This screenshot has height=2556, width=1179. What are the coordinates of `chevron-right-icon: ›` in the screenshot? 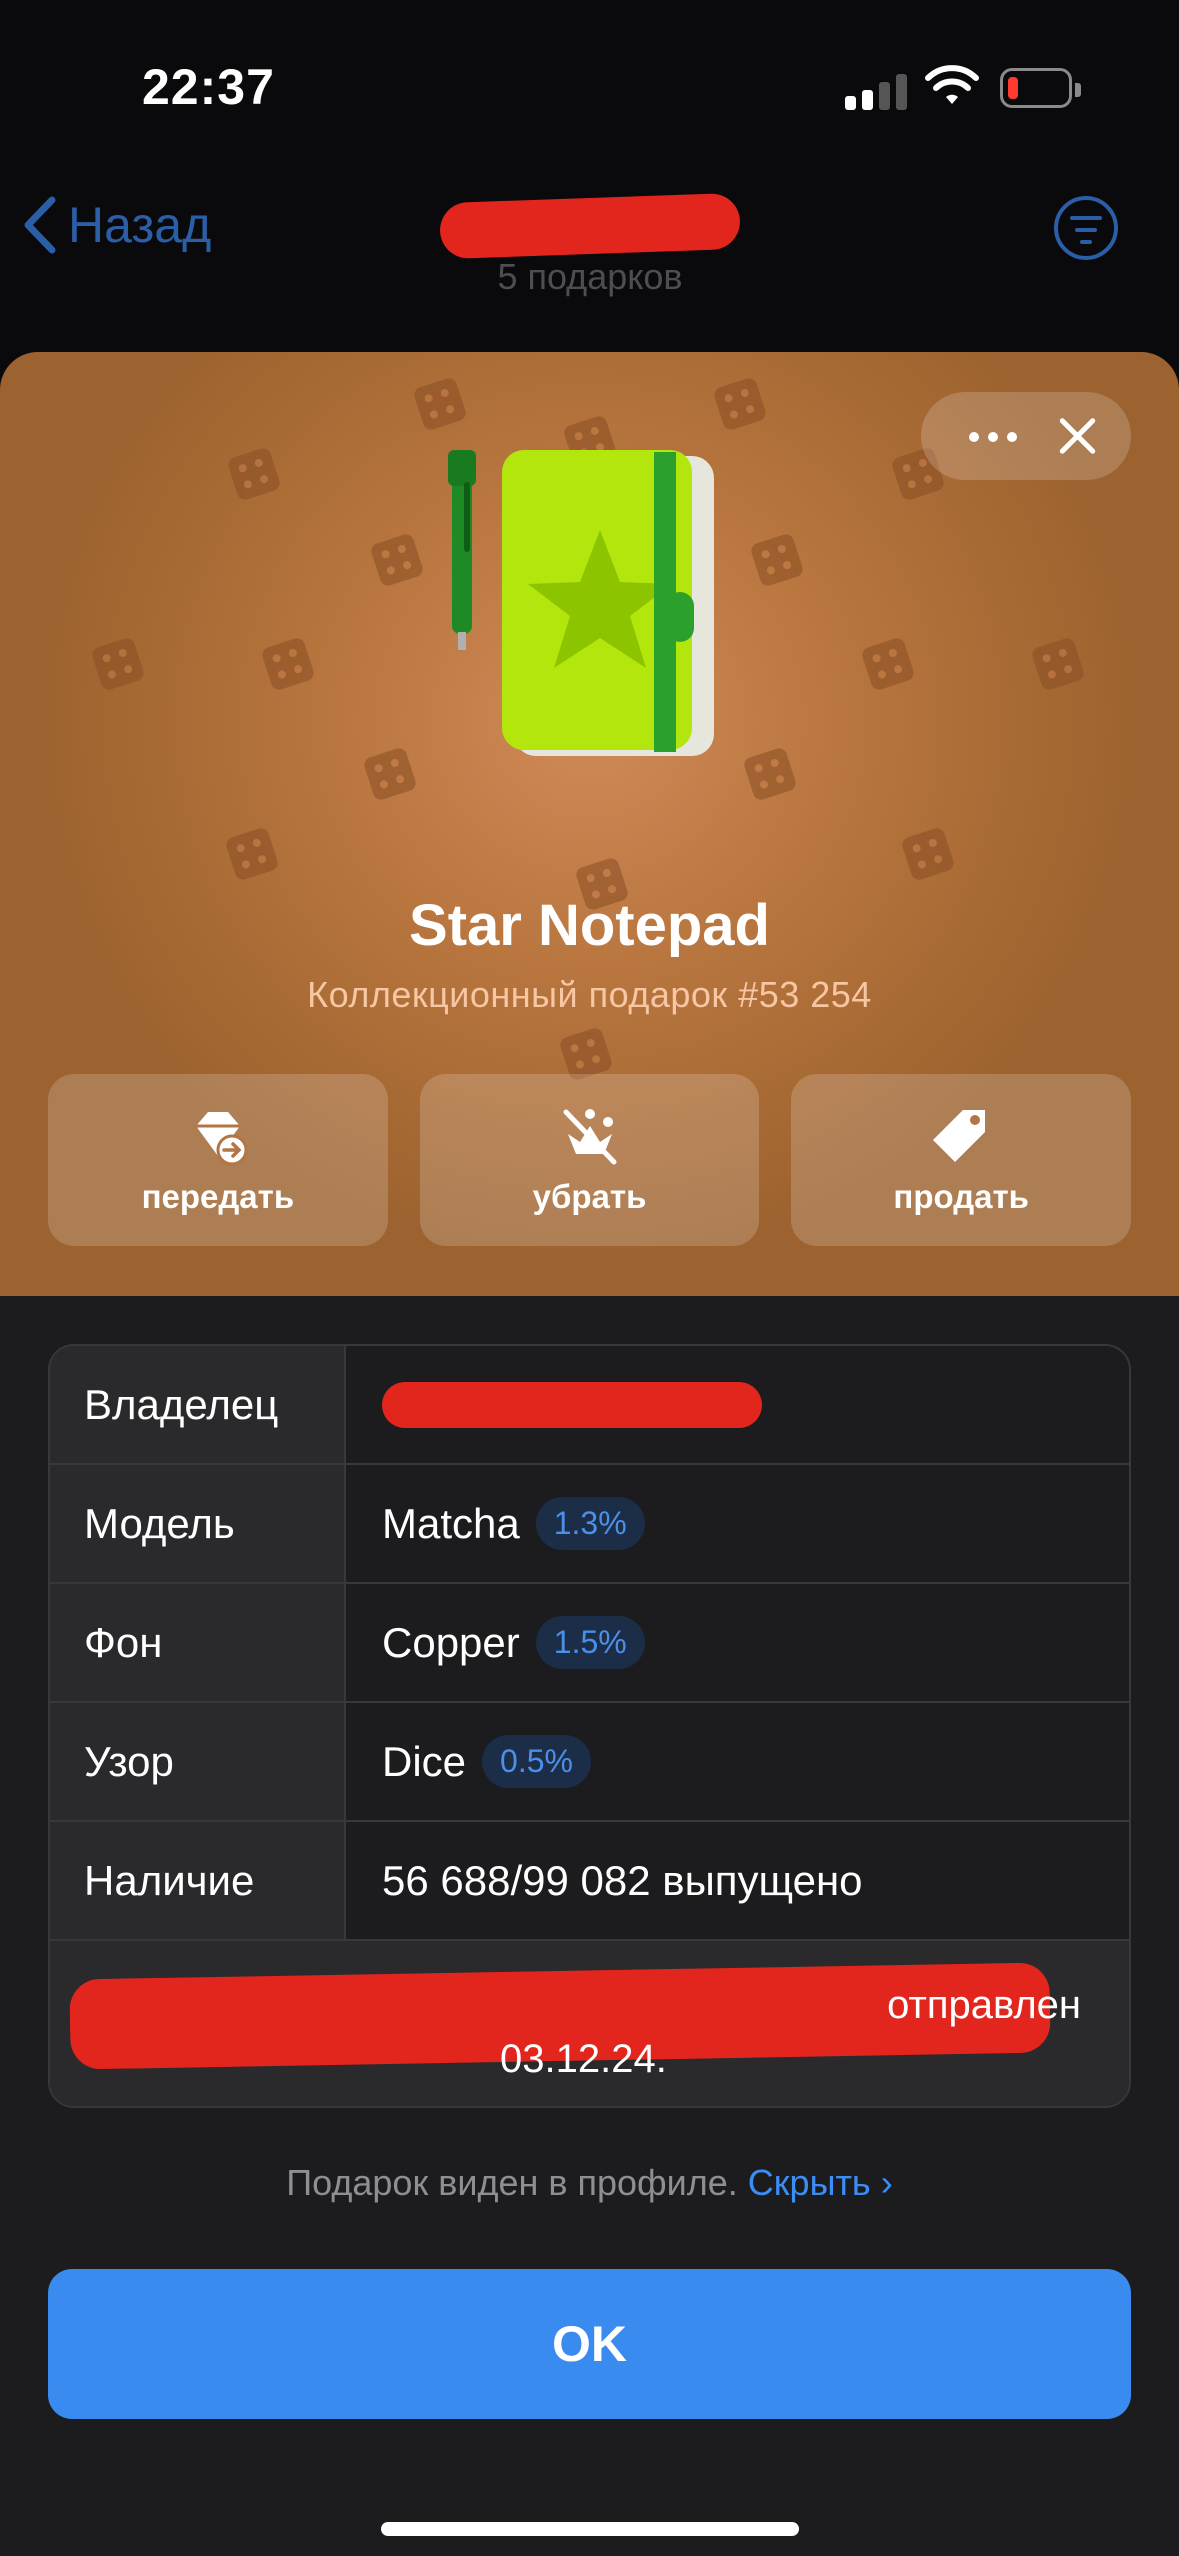 It's located at (886, 2182).